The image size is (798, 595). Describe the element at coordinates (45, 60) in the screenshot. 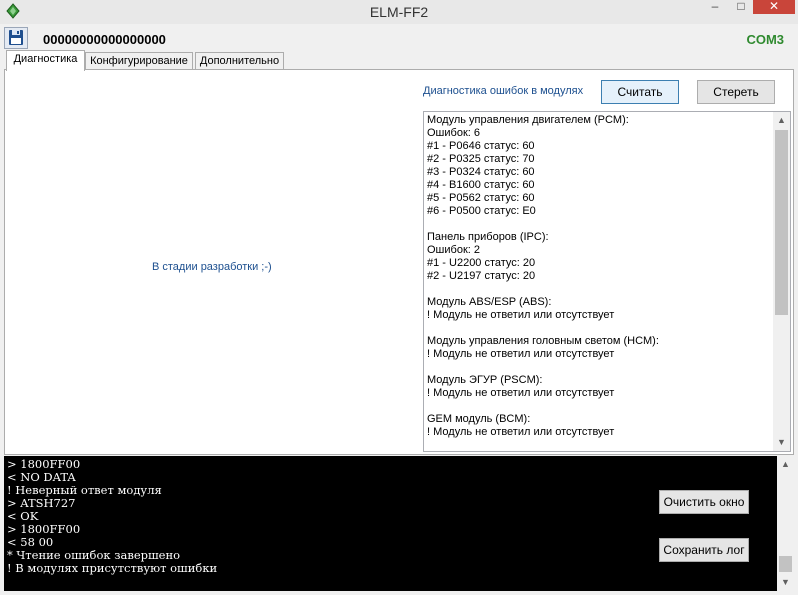

I see `tab-diagnostics: Диагностика` at that location.